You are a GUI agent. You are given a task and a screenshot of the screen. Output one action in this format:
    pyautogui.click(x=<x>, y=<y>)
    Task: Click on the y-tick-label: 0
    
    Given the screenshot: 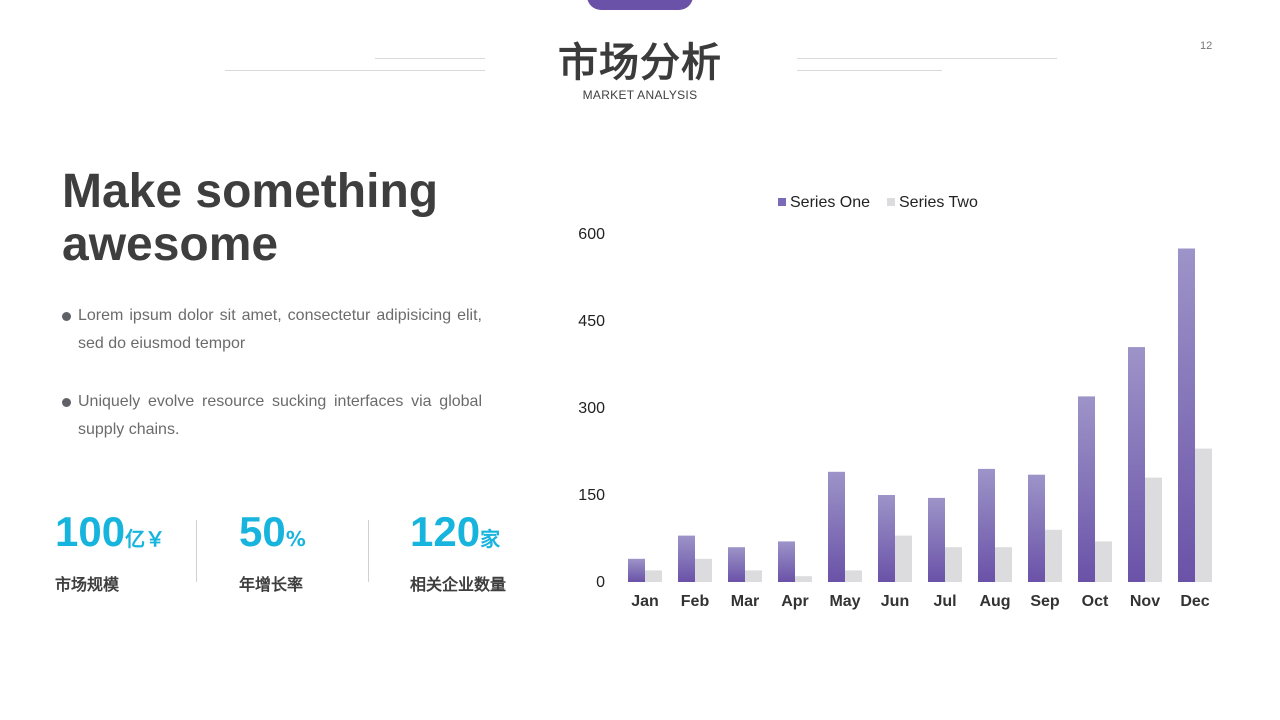 What is the action you would take?
    pyautogui.click(x=600, y=582)
    